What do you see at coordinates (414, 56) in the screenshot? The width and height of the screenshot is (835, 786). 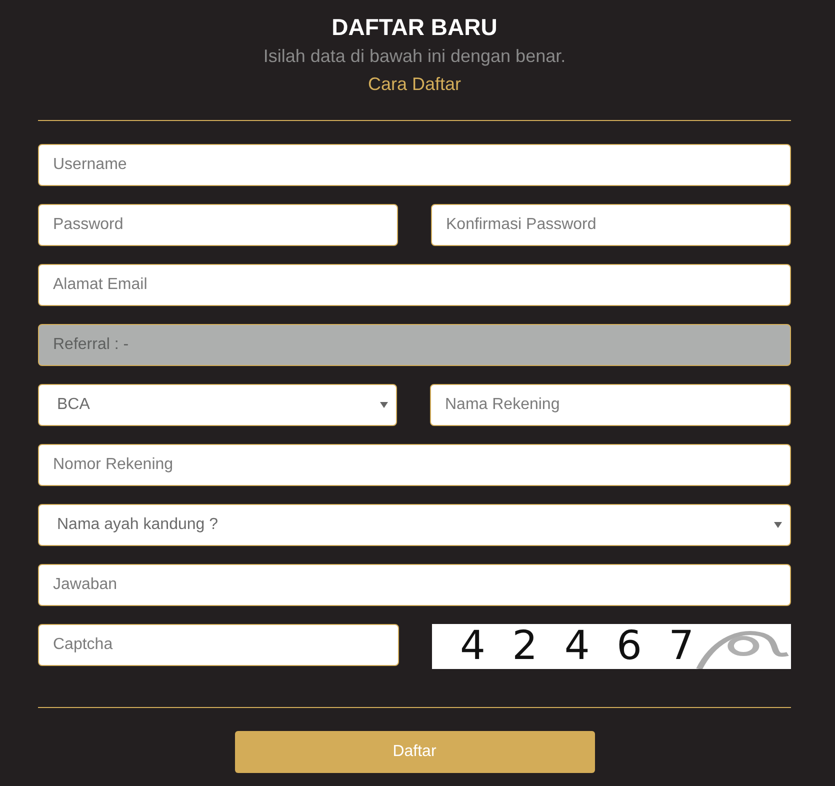 I see `subtitle: Isilah data di bawah ini dengan benar.` at bounding box center [414, 56].